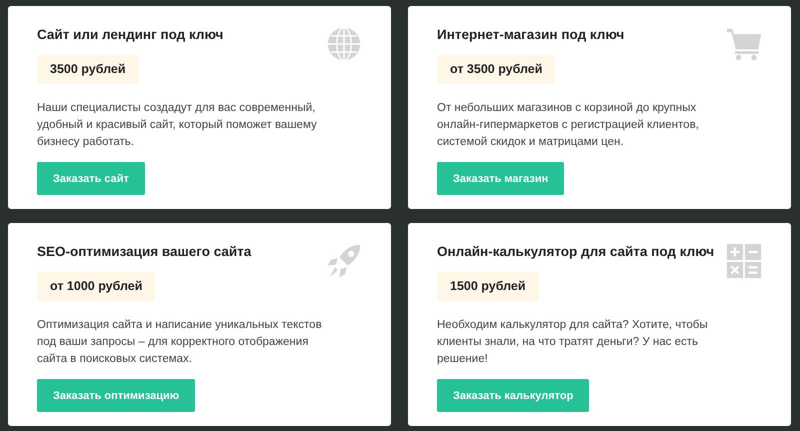 The image size is (800, 431). What do you see at coordinates (488, 286) in the screenshot?
I see `price-tag: 1500 рублей` at bounding box center [488, 286].